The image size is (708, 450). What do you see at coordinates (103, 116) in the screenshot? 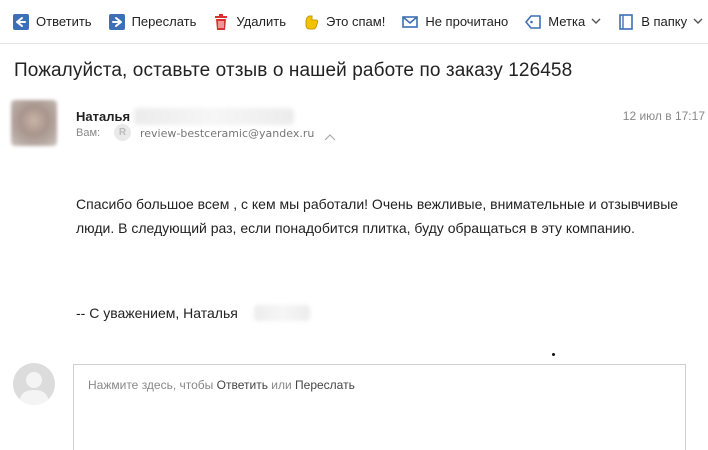
I see `sender-name: Наталья` at bounding box center [103, 116].